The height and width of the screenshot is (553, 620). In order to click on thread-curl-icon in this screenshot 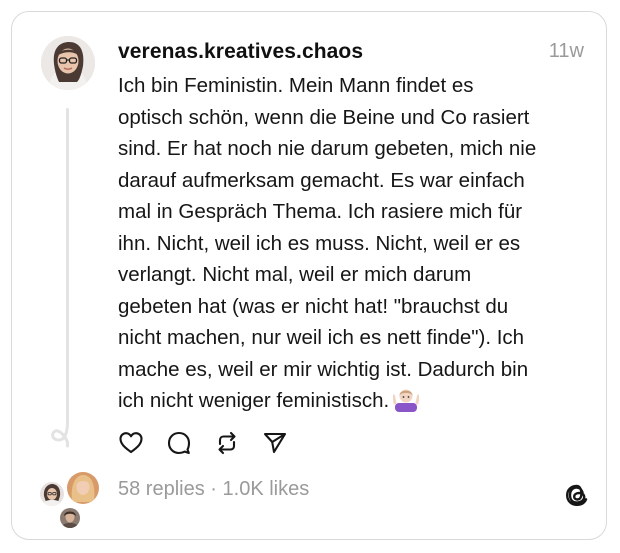, I will do `click(60, 434)`.